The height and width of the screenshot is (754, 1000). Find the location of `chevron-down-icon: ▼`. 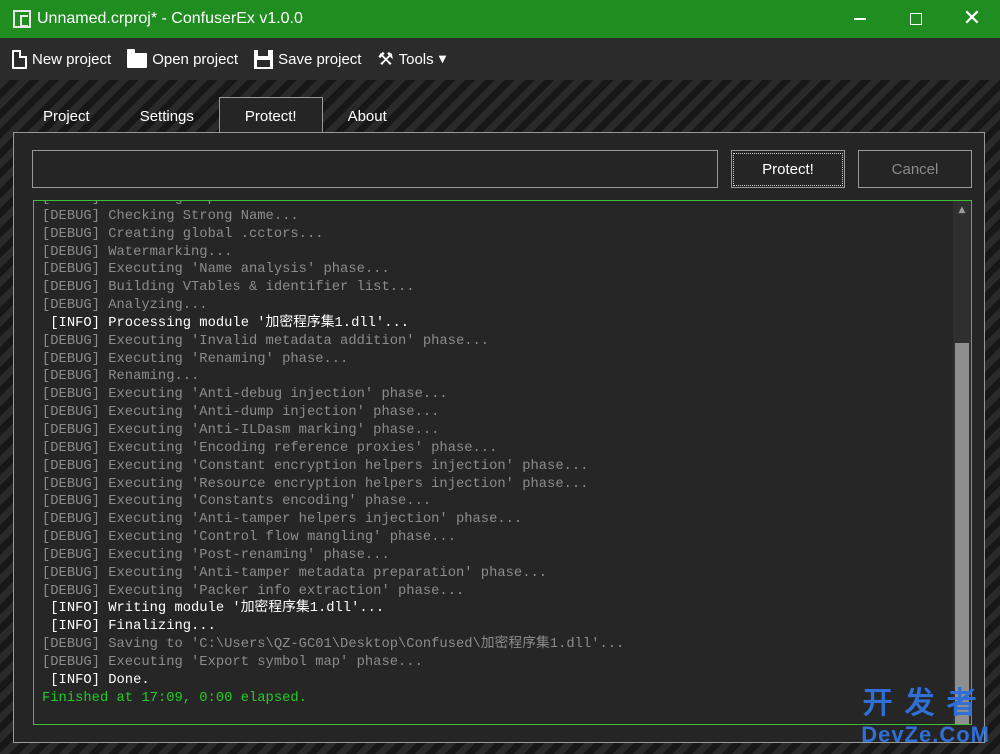

chevron-down-icon: ▼ is located at coordinates (442, 59).